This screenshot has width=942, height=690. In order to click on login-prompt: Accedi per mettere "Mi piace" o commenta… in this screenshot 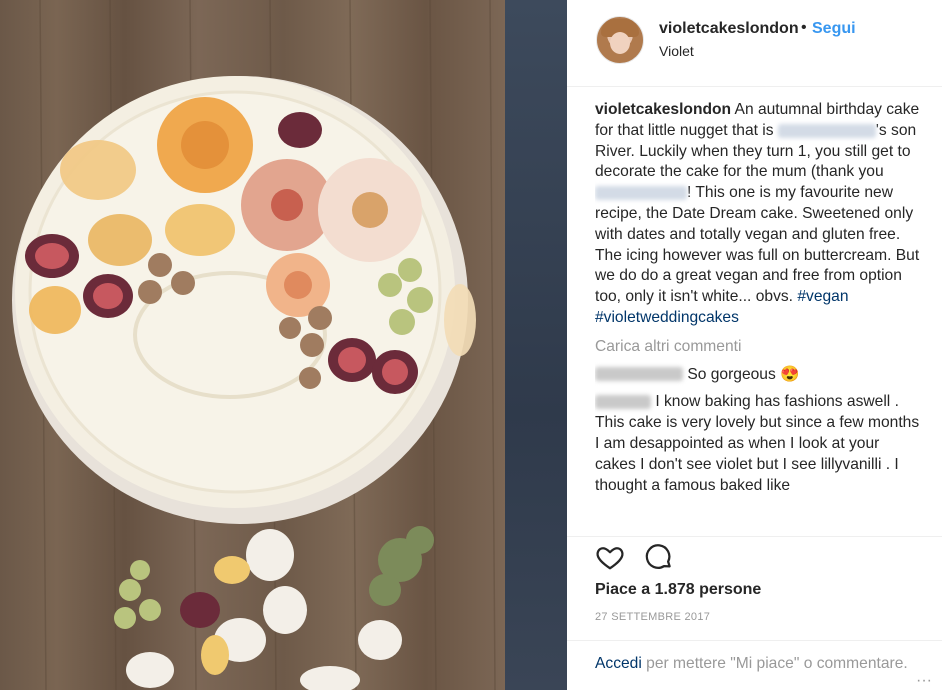, I will do `click(754, 657)`.